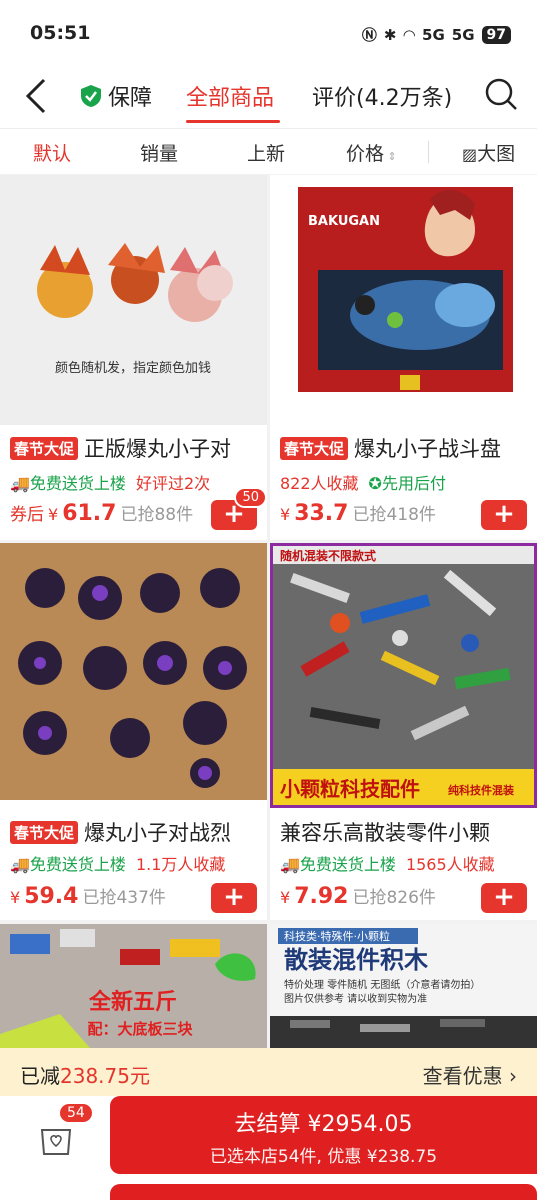  Describe the element at coordinates (462, 1076) in the screenshot. I see `view-discounts-label: 查看优惠` at that location.